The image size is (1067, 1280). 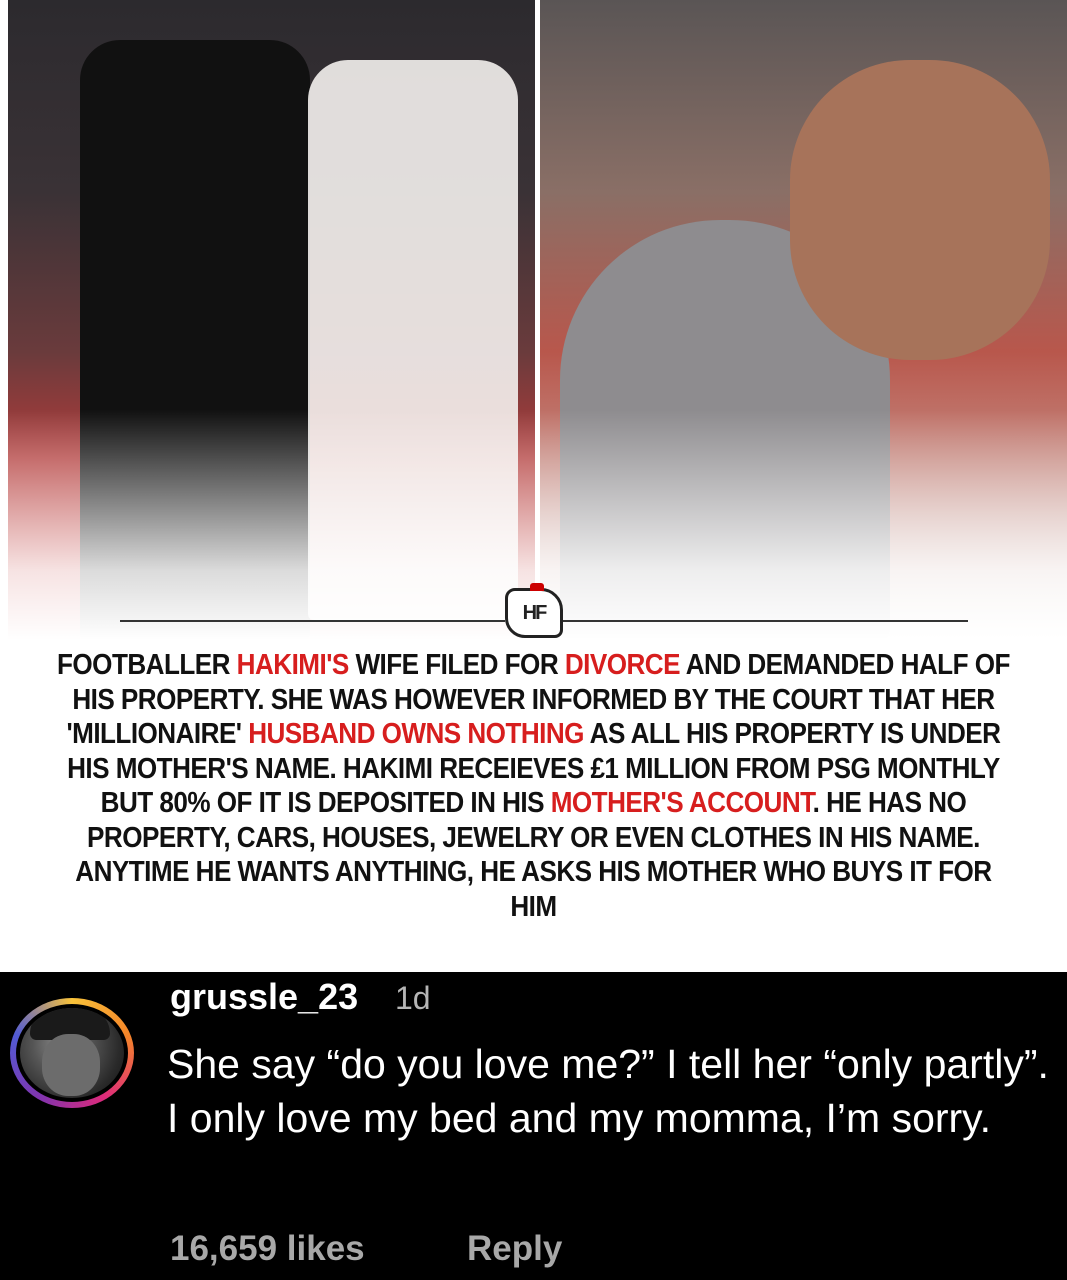 What do you see at coordinates (264, 997) in the screenshot?
I see `comment-username: grussle_23` at bounding box center [264, 997].